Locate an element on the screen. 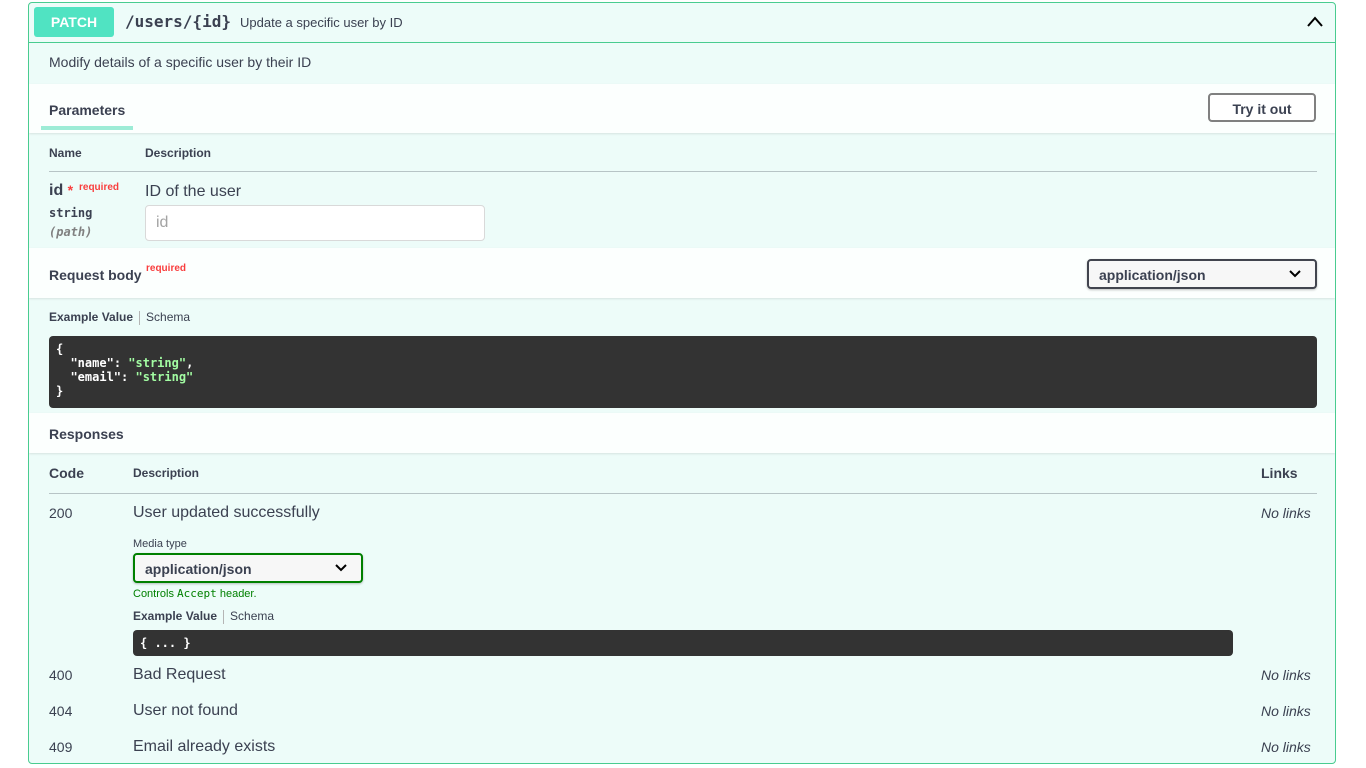  parameters-header: Parameters Try it out is located at coordinates (682, 108).